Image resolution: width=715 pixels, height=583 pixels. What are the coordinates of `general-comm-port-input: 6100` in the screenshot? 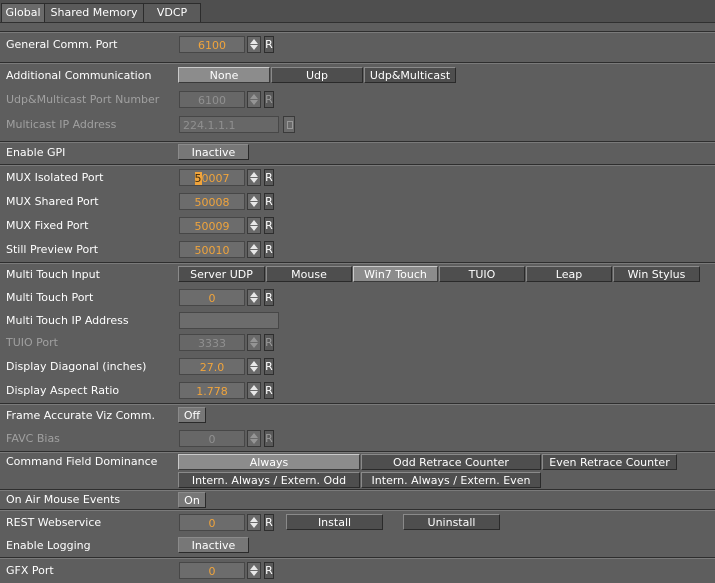 It's located at (212, 44).